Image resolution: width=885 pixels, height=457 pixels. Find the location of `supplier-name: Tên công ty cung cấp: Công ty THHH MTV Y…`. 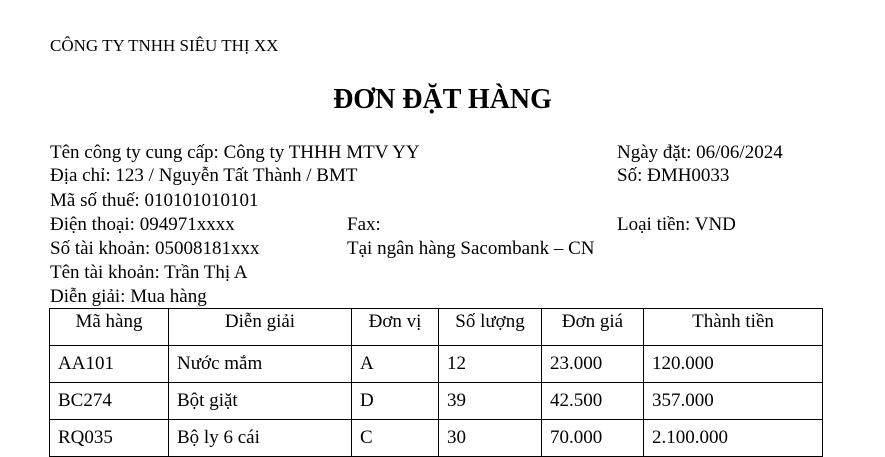

supplier-name: Tên công ty cung cấp: Công ty THHH MTV Y… is located at coordinates (235, 152).